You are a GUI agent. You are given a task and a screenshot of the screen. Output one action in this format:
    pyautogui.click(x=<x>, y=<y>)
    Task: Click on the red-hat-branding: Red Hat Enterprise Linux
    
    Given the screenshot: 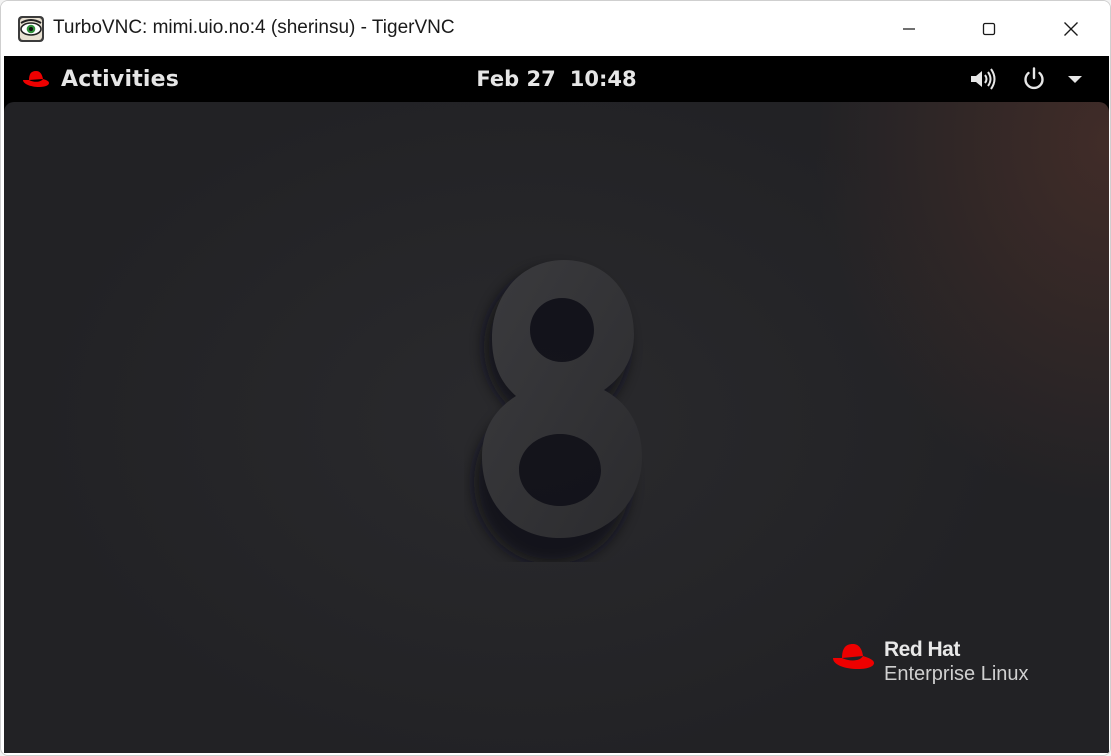 What is the action you would take?
    pyautogui.click(x=929, y=664)
    